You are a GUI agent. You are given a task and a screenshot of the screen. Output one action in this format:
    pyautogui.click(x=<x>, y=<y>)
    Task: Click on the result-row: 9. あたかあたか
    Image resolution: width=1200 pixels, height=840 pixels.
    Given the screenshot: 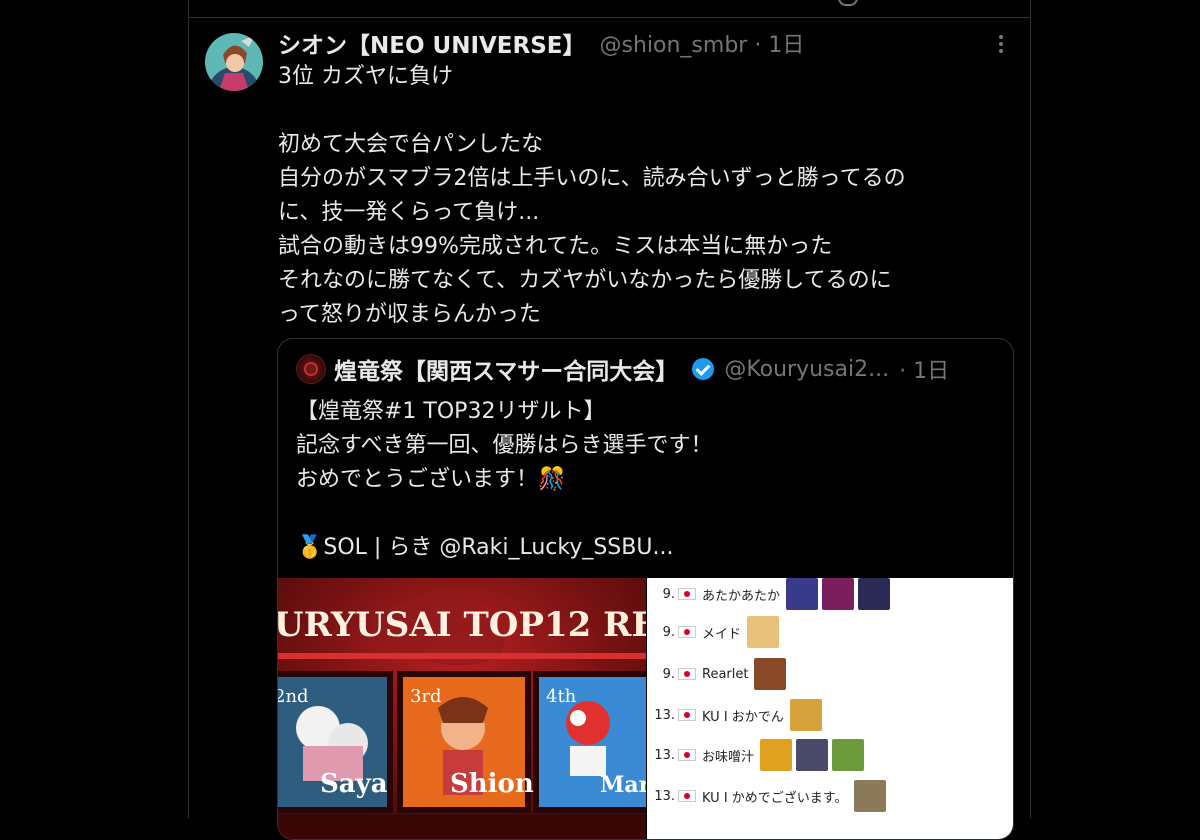 What is the action you would take?
    pyautogui.click(x=769, y=594)
    